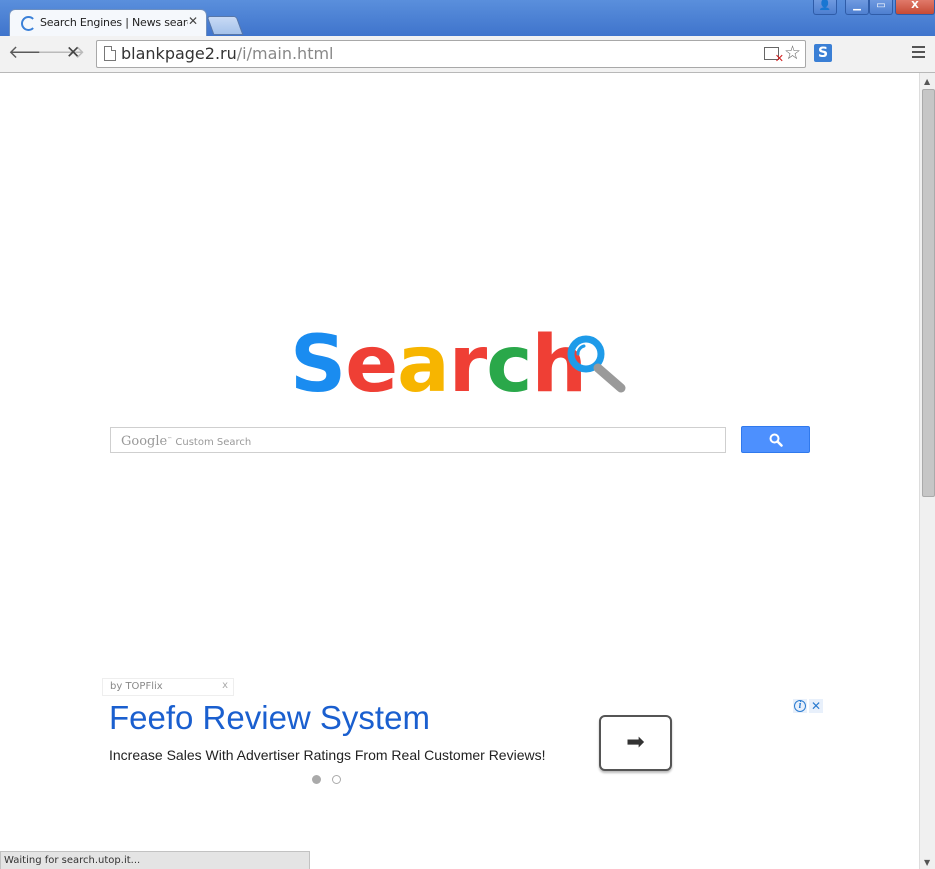 Image resolution: width=935 pixels, height=869 pixels. Describe the element at coordinates (927, 862) in the screenshot. I see `scroll-down-icon: ▼` at that location.